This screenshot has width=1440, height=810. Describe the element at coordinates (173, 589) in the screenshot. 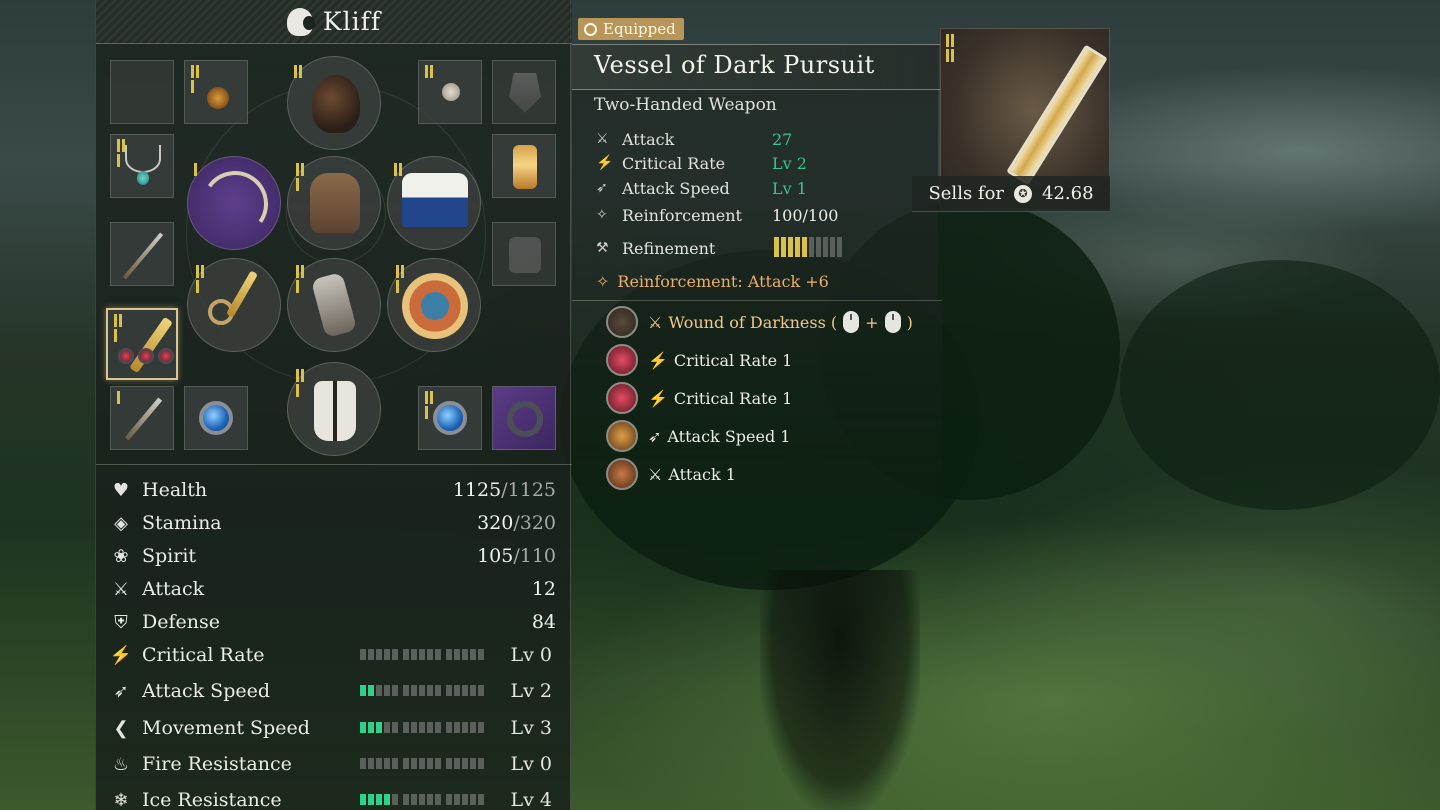

I see `stat-label: Attack` at that location.